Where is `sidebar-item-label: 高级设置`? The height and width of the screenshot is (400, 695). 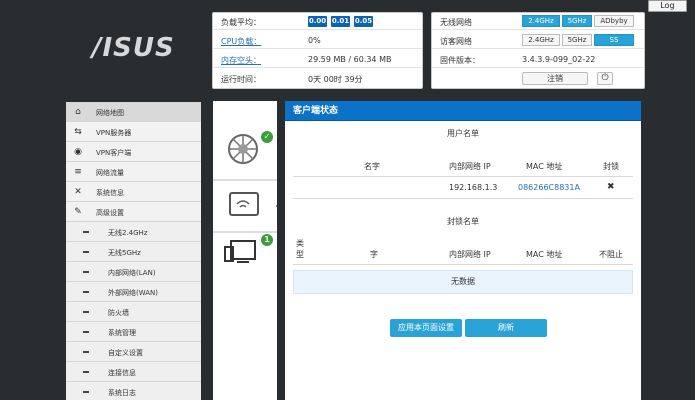
sidebar-item-label: 高级设置 is located at coordinates (110, 213).